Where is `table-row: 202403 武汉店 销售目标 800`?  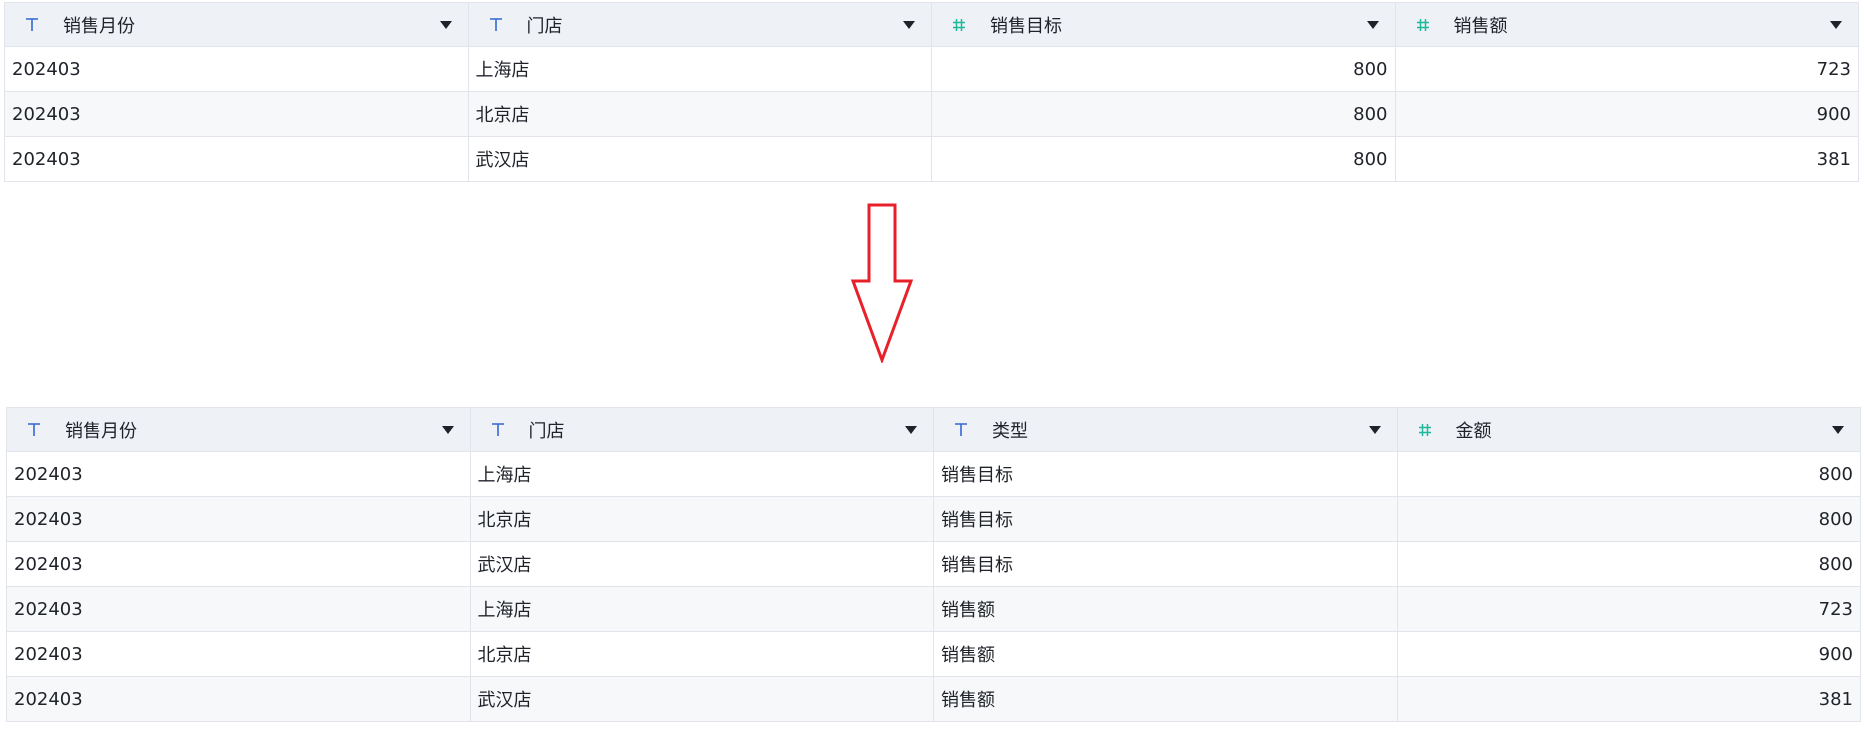 table-row: 202403 武汉店 销售目标 800 is located at coordinates (933, 564).